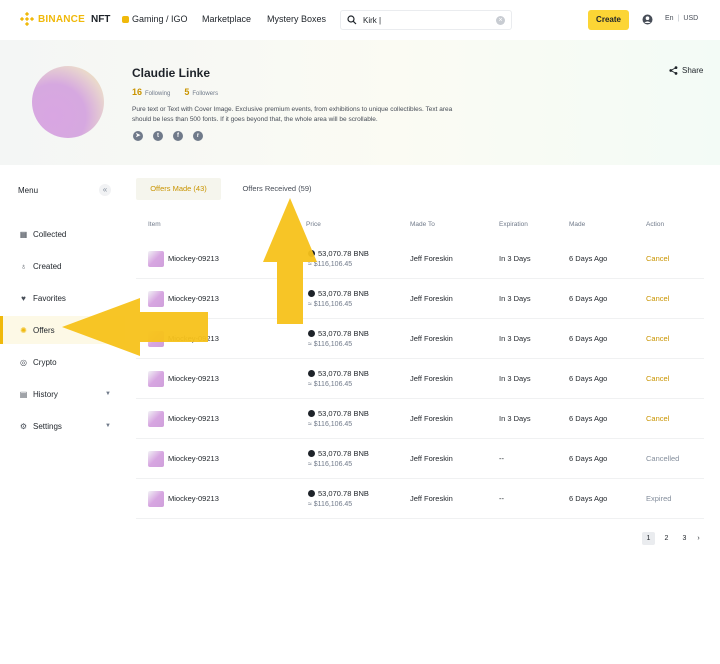 The height and width of the screenshot is (664, 720). I want to click on binance-nft-logo: BINANCE NFT, so click(65, 19).